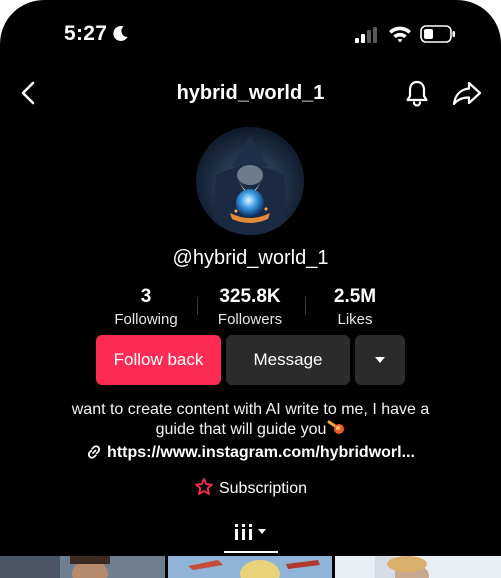 Image resolution: width=501 pixels, height=578 pixels. I want to click on grid-icon, so click(250, 532).